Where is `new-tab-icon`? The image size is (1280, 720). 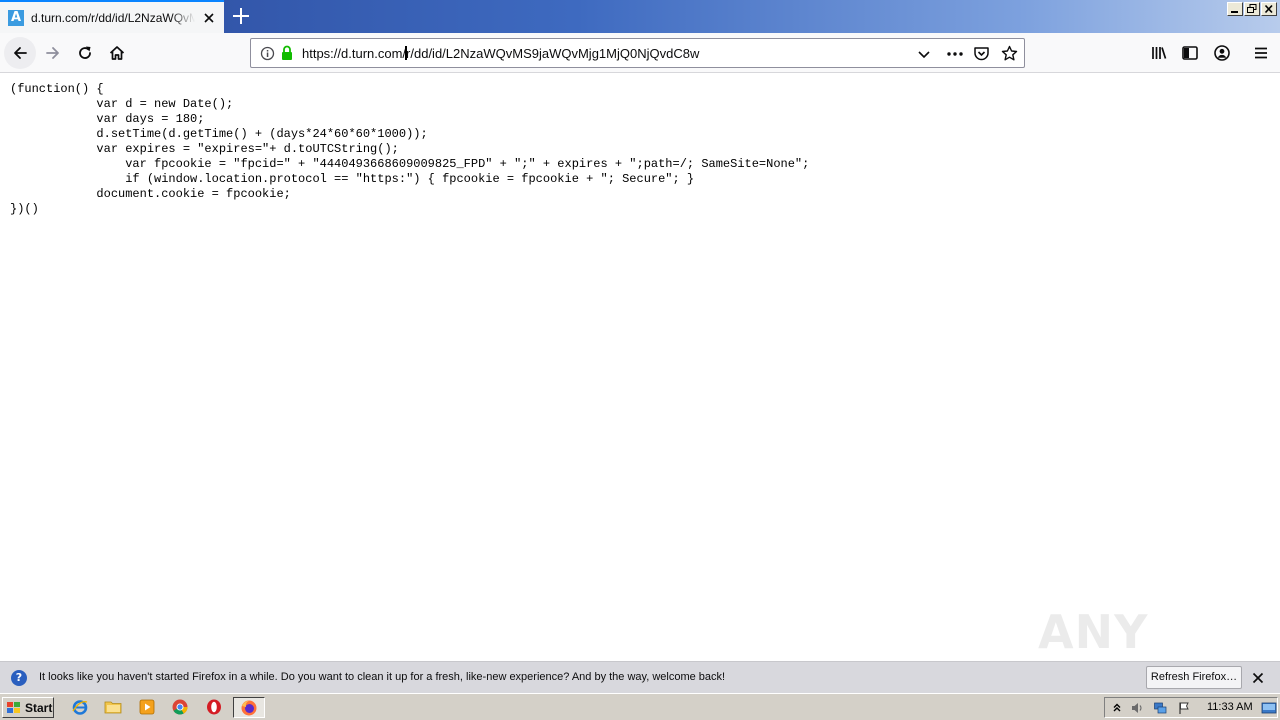 new-tab-icon is located at coordinates (241, 16).